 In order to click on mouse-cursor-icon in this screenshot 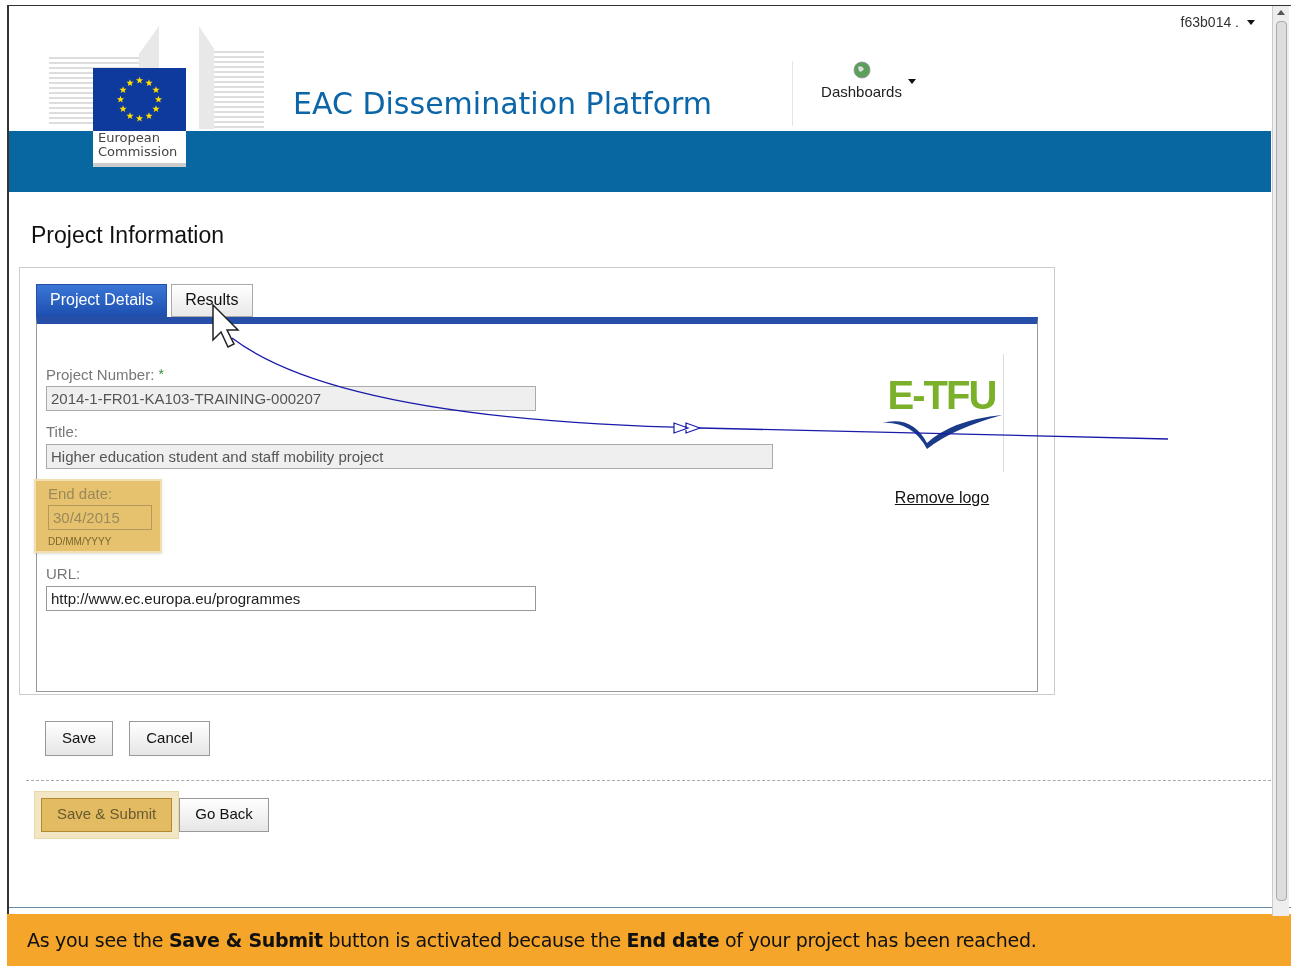, I will do `click(226, 325)`.